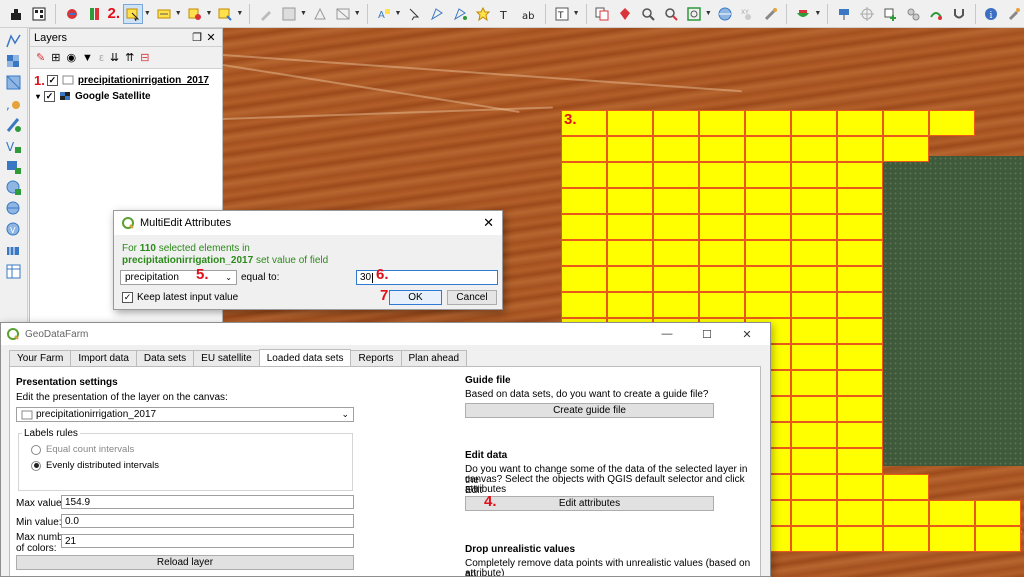 The height and width of the screenshot is (577, 1024). Describe the element at coordinates (266, 14) in the screenshot. I see `edit-pencil-icon` at that location.